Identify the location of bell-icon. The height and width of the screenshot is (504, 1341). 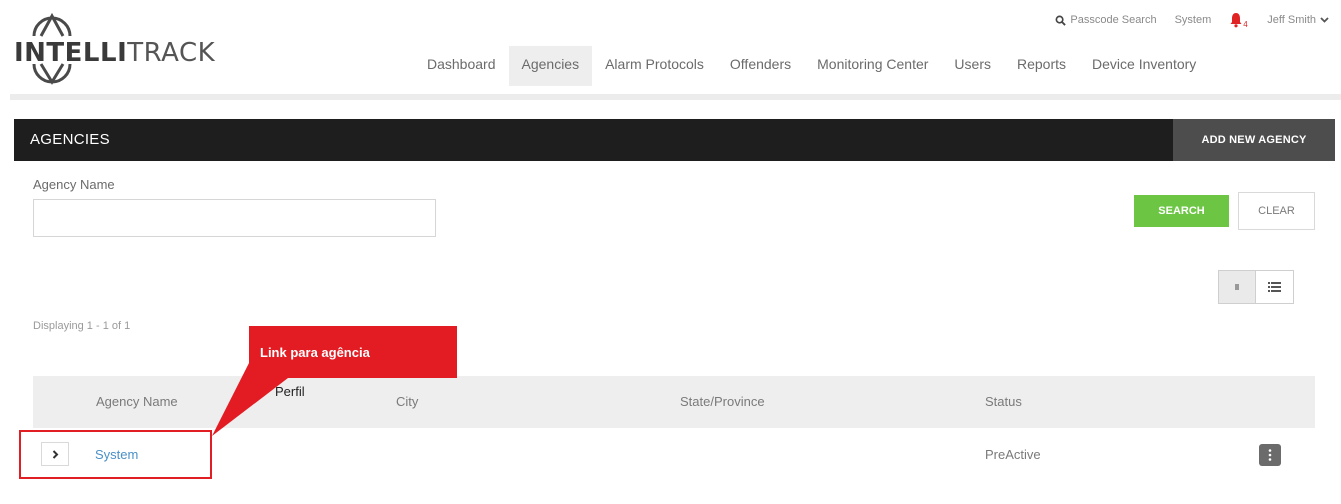
(1236, 20).